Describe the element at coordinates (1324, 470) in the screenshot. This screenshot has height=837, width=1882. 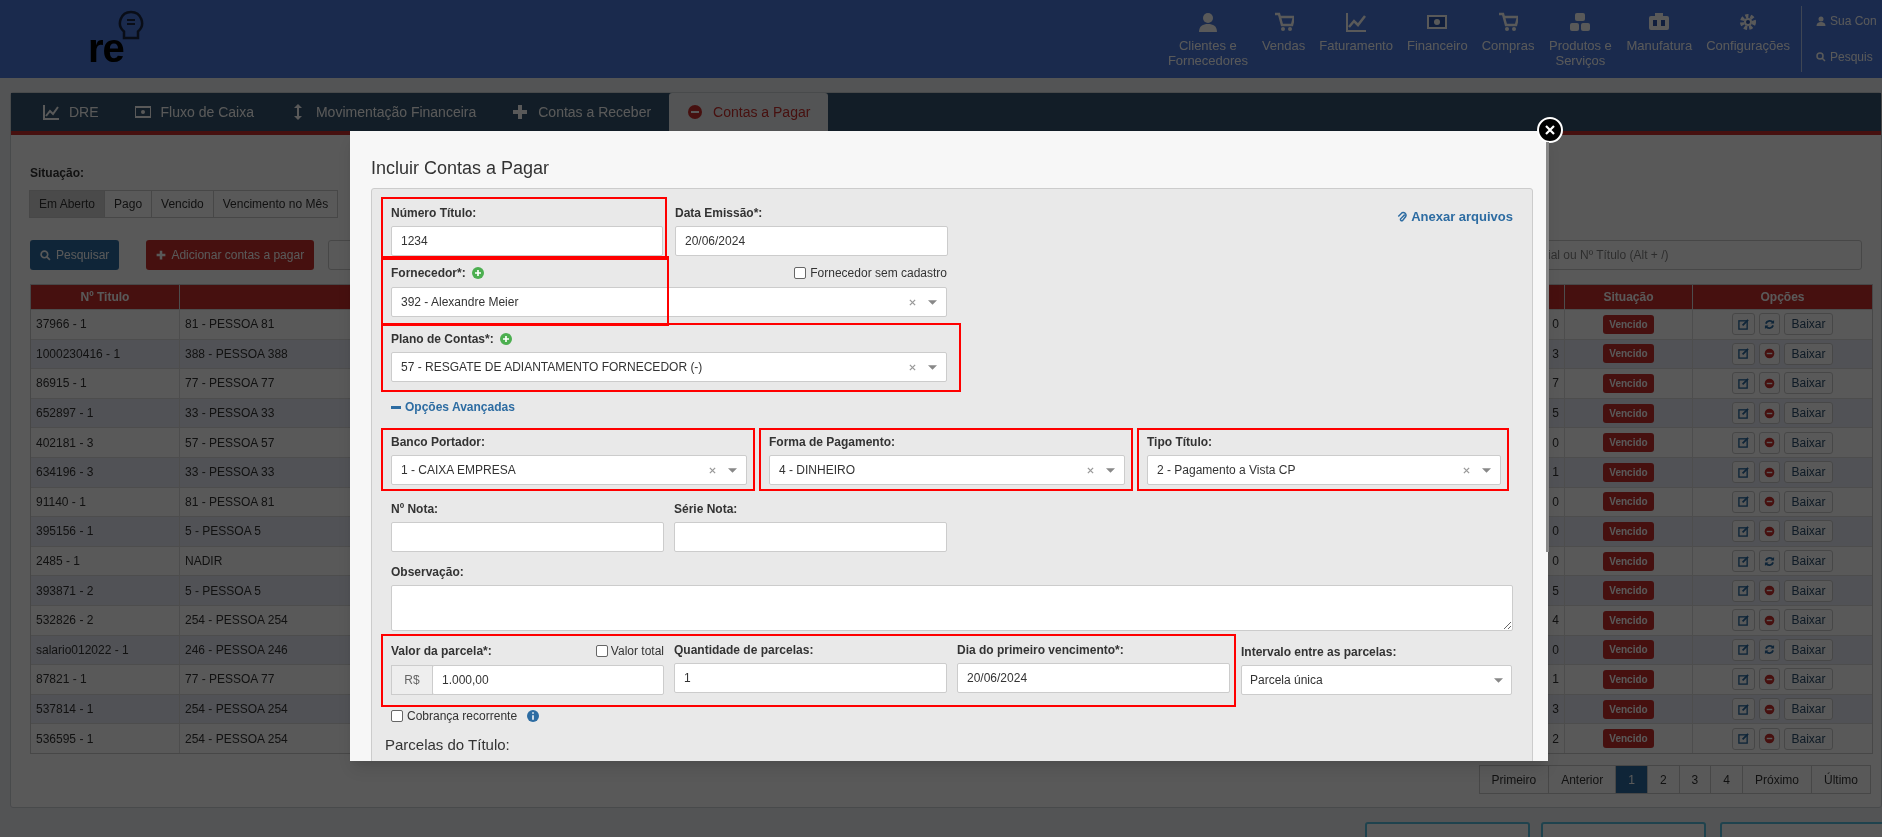
I see `select-field: 2 - Pagamento a Vista CP` at that location.